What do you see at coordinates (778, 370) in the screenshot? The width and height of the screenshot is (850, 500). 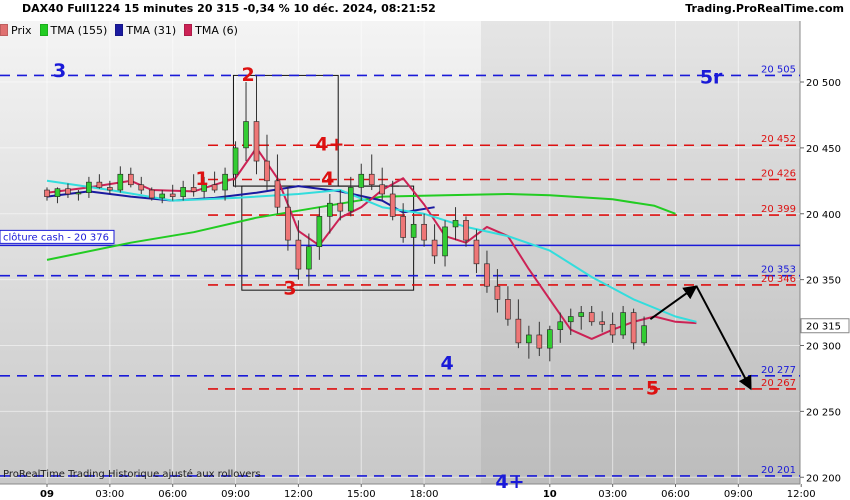 I see `level-label: 20 277` at bounding box center [778, 370].